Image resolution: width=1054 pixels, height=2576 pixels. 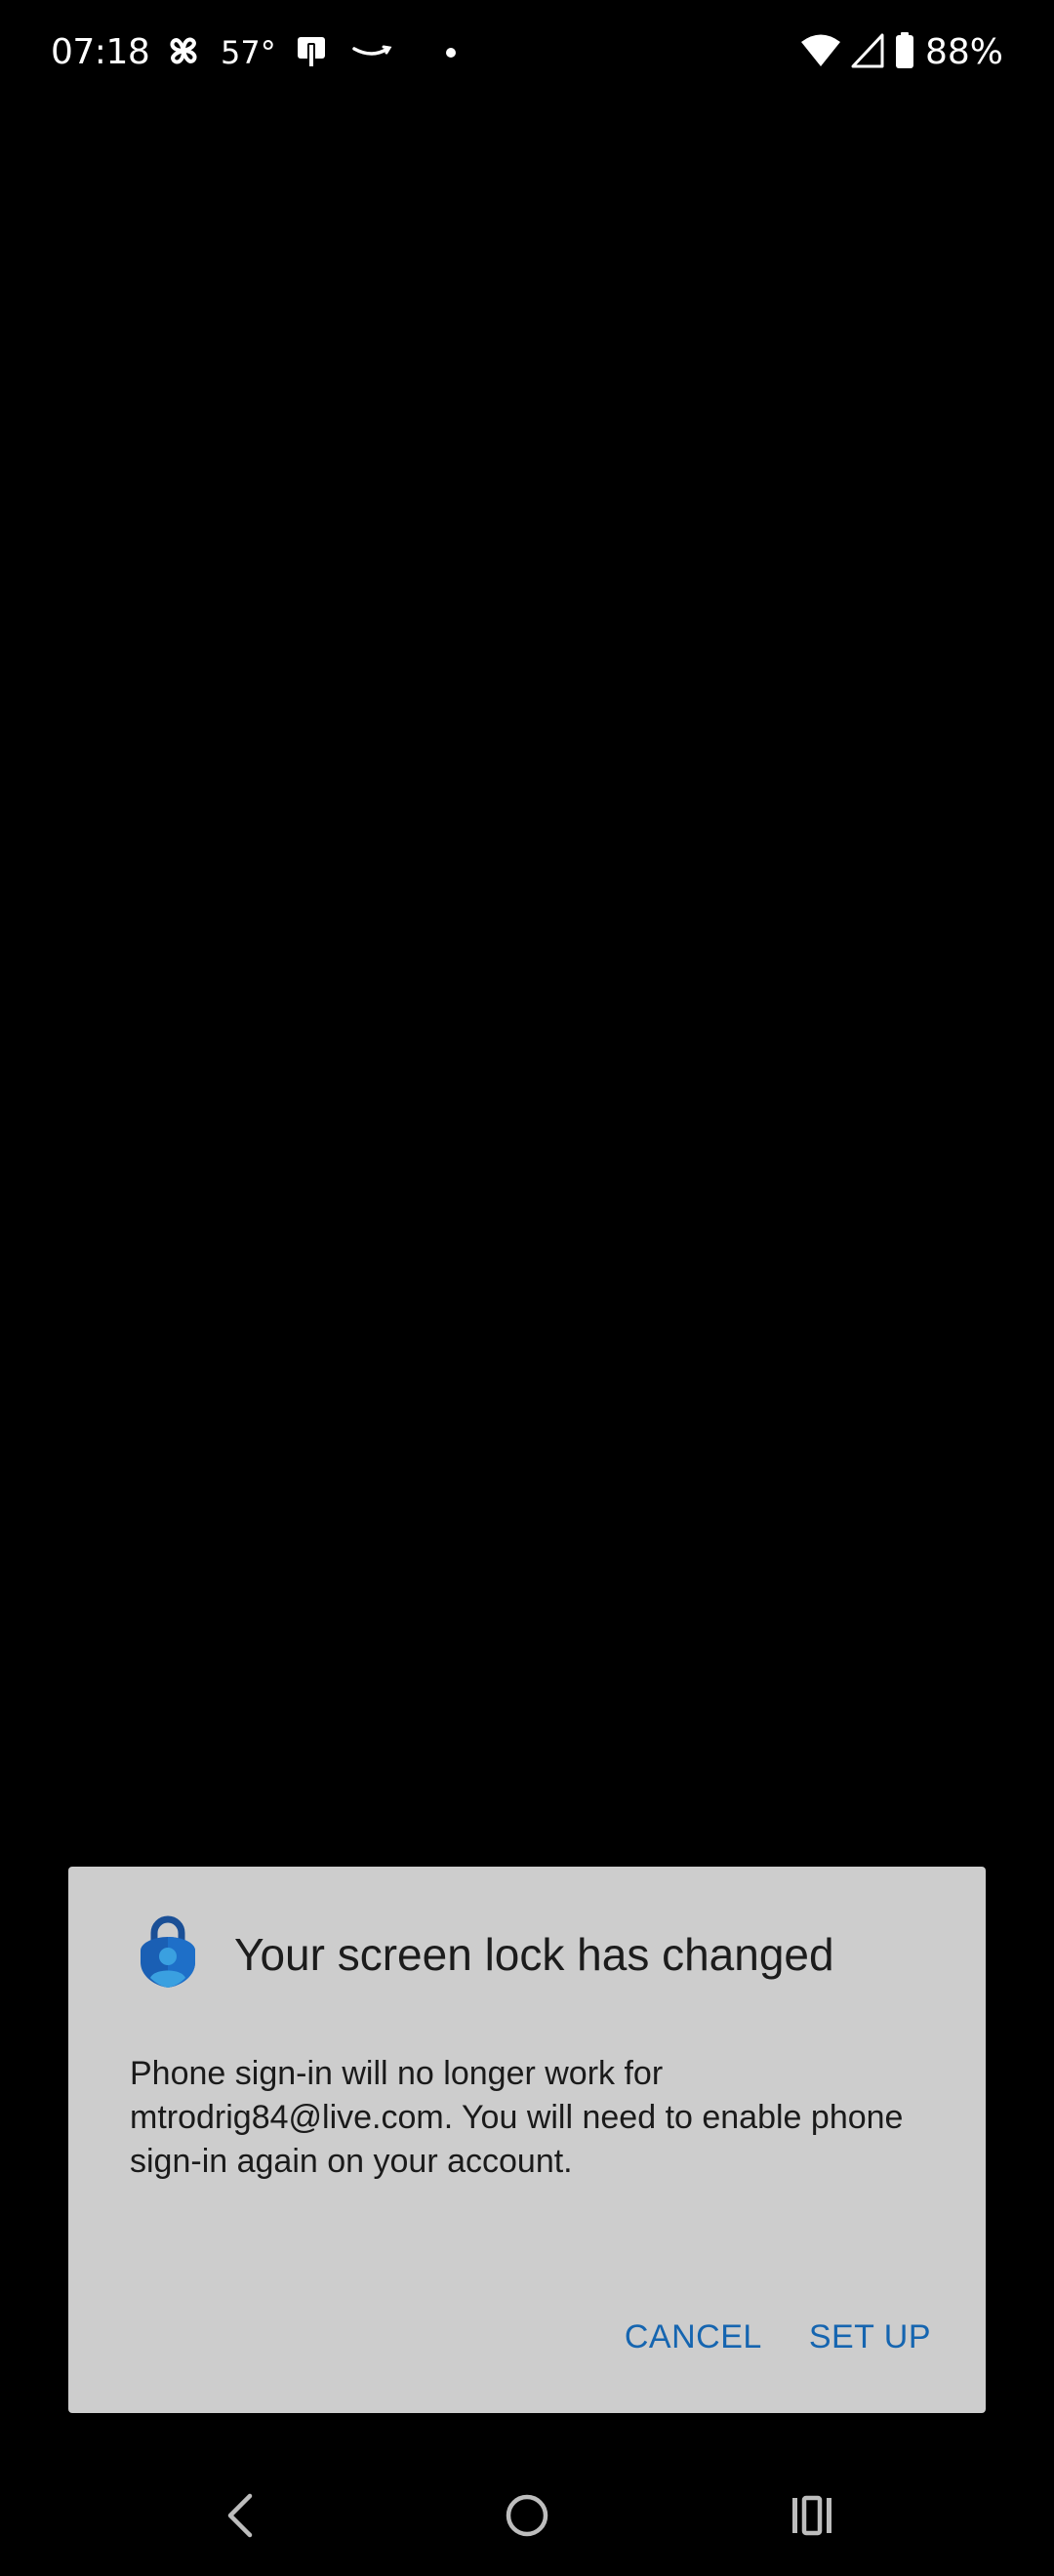 I want to click on status-icons-right: 88%, so click(x=901, y=52).